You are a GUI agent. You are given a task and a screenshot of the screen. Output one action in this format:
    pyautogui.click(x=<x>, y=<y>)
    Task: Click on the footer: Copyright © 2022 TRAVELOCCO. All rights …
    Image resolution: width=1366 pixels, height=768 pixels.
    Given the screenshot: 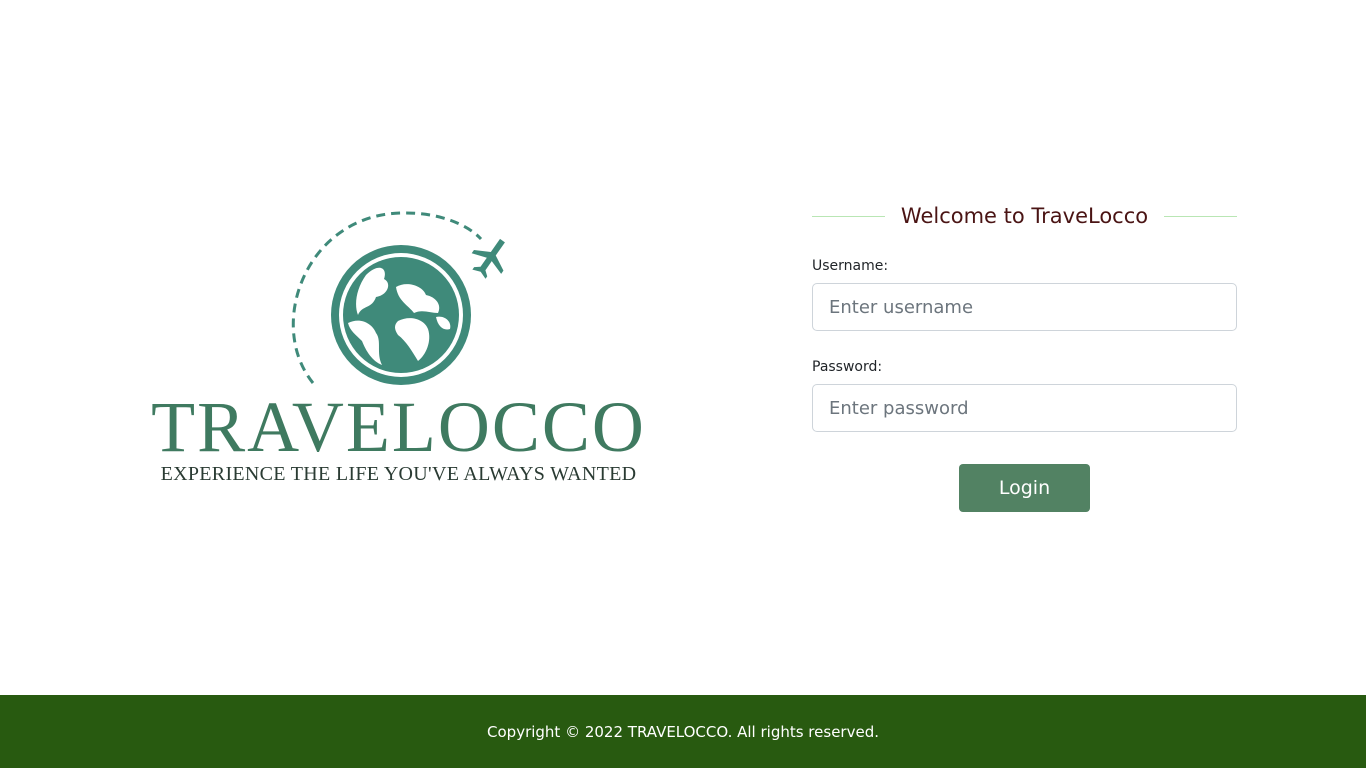 What is the action you would take?
    pyautogui.click(x=683, y=731)
    